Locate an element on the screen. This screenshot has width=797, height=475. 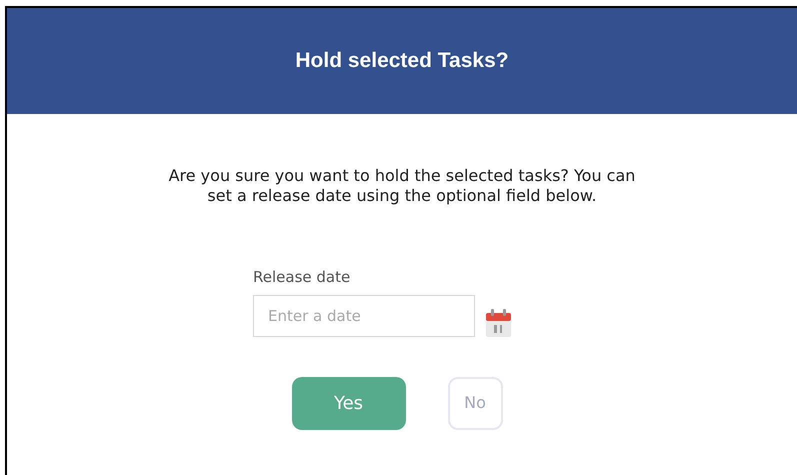
dialog-title: Hold selected Tasks? is located at coordinates (402, 61).